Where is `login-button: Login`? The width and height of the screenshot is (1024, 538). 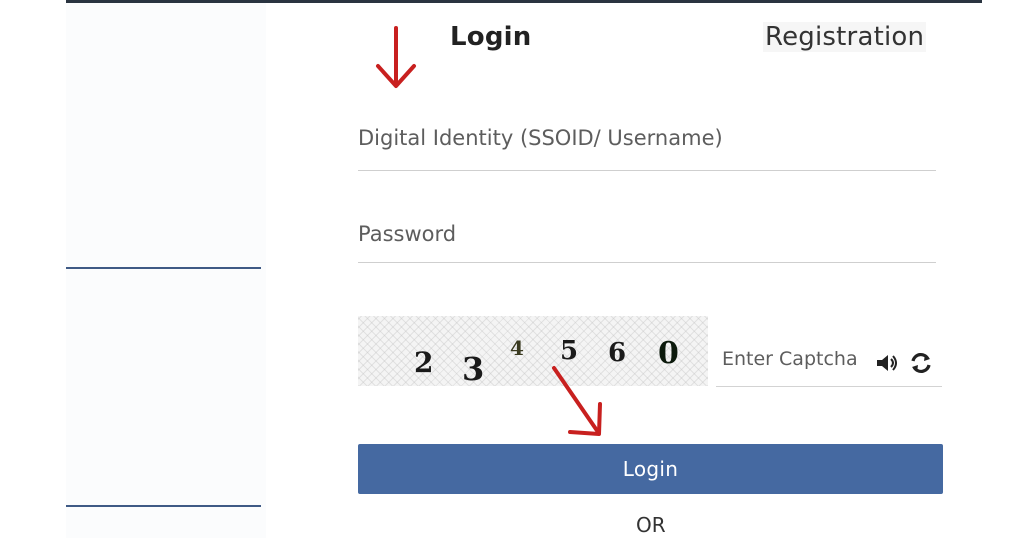
login-button: Login is located at coordinates (650, 469).